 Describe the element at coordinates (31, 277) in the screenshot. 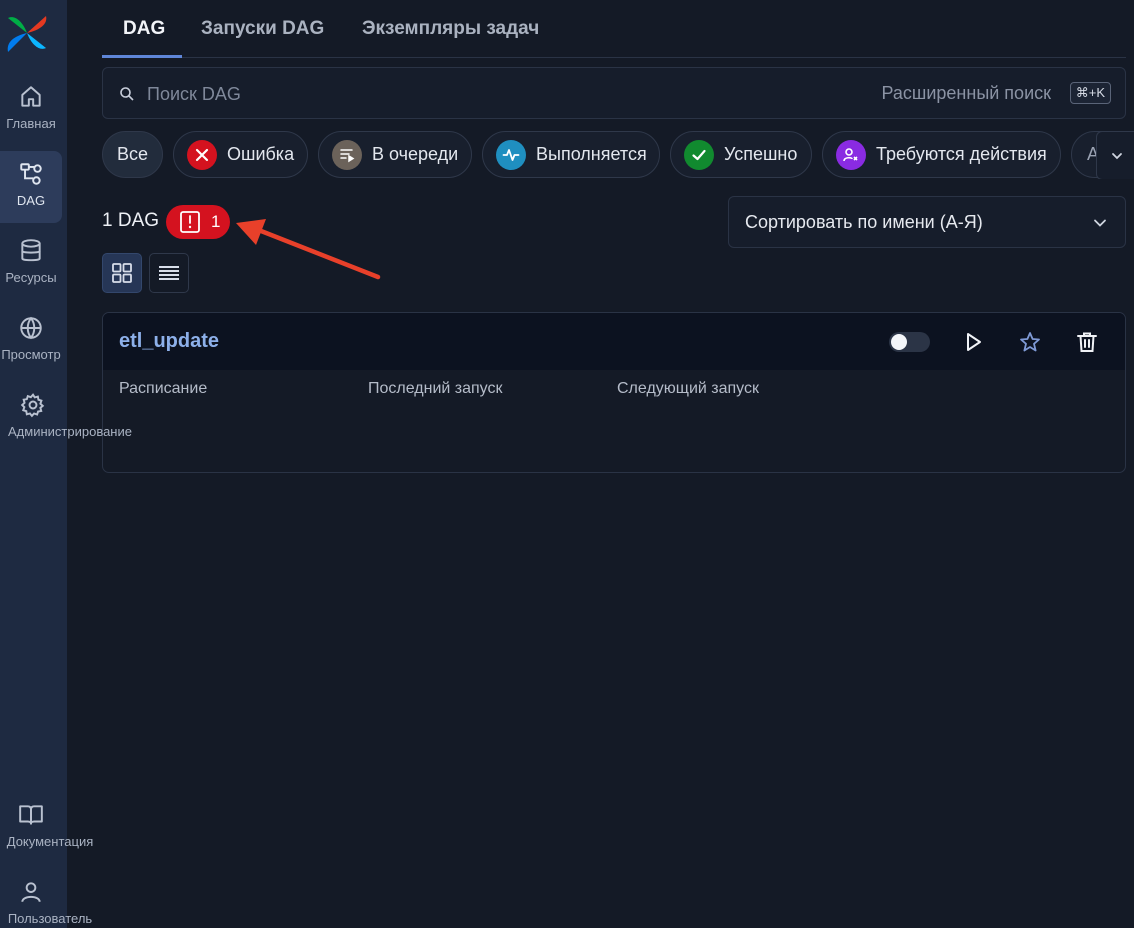

I see `sidebar-item-label: Ресурсы` at that location.